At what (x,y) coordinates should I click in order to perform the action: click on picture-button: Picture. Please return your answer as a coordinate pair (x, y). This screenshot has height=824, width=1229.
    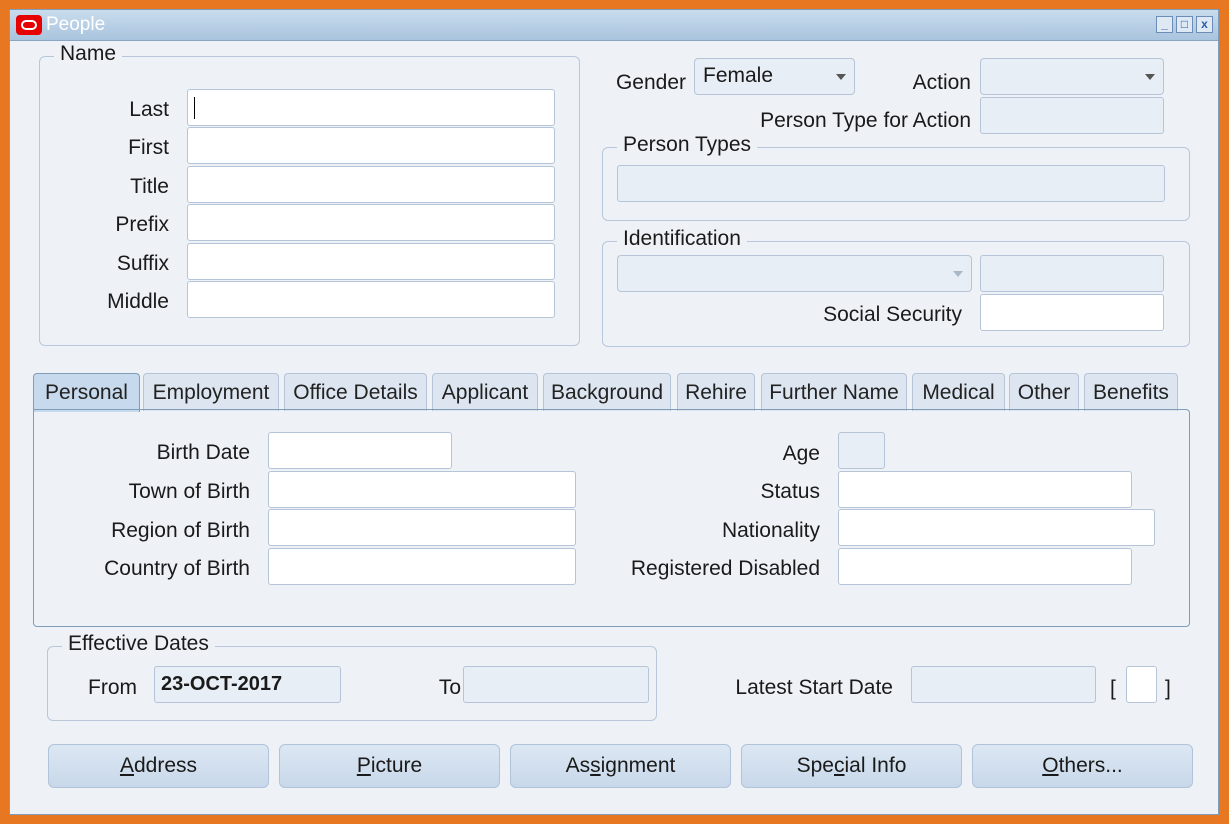
    Looking at the image, I should click on (389, 766).